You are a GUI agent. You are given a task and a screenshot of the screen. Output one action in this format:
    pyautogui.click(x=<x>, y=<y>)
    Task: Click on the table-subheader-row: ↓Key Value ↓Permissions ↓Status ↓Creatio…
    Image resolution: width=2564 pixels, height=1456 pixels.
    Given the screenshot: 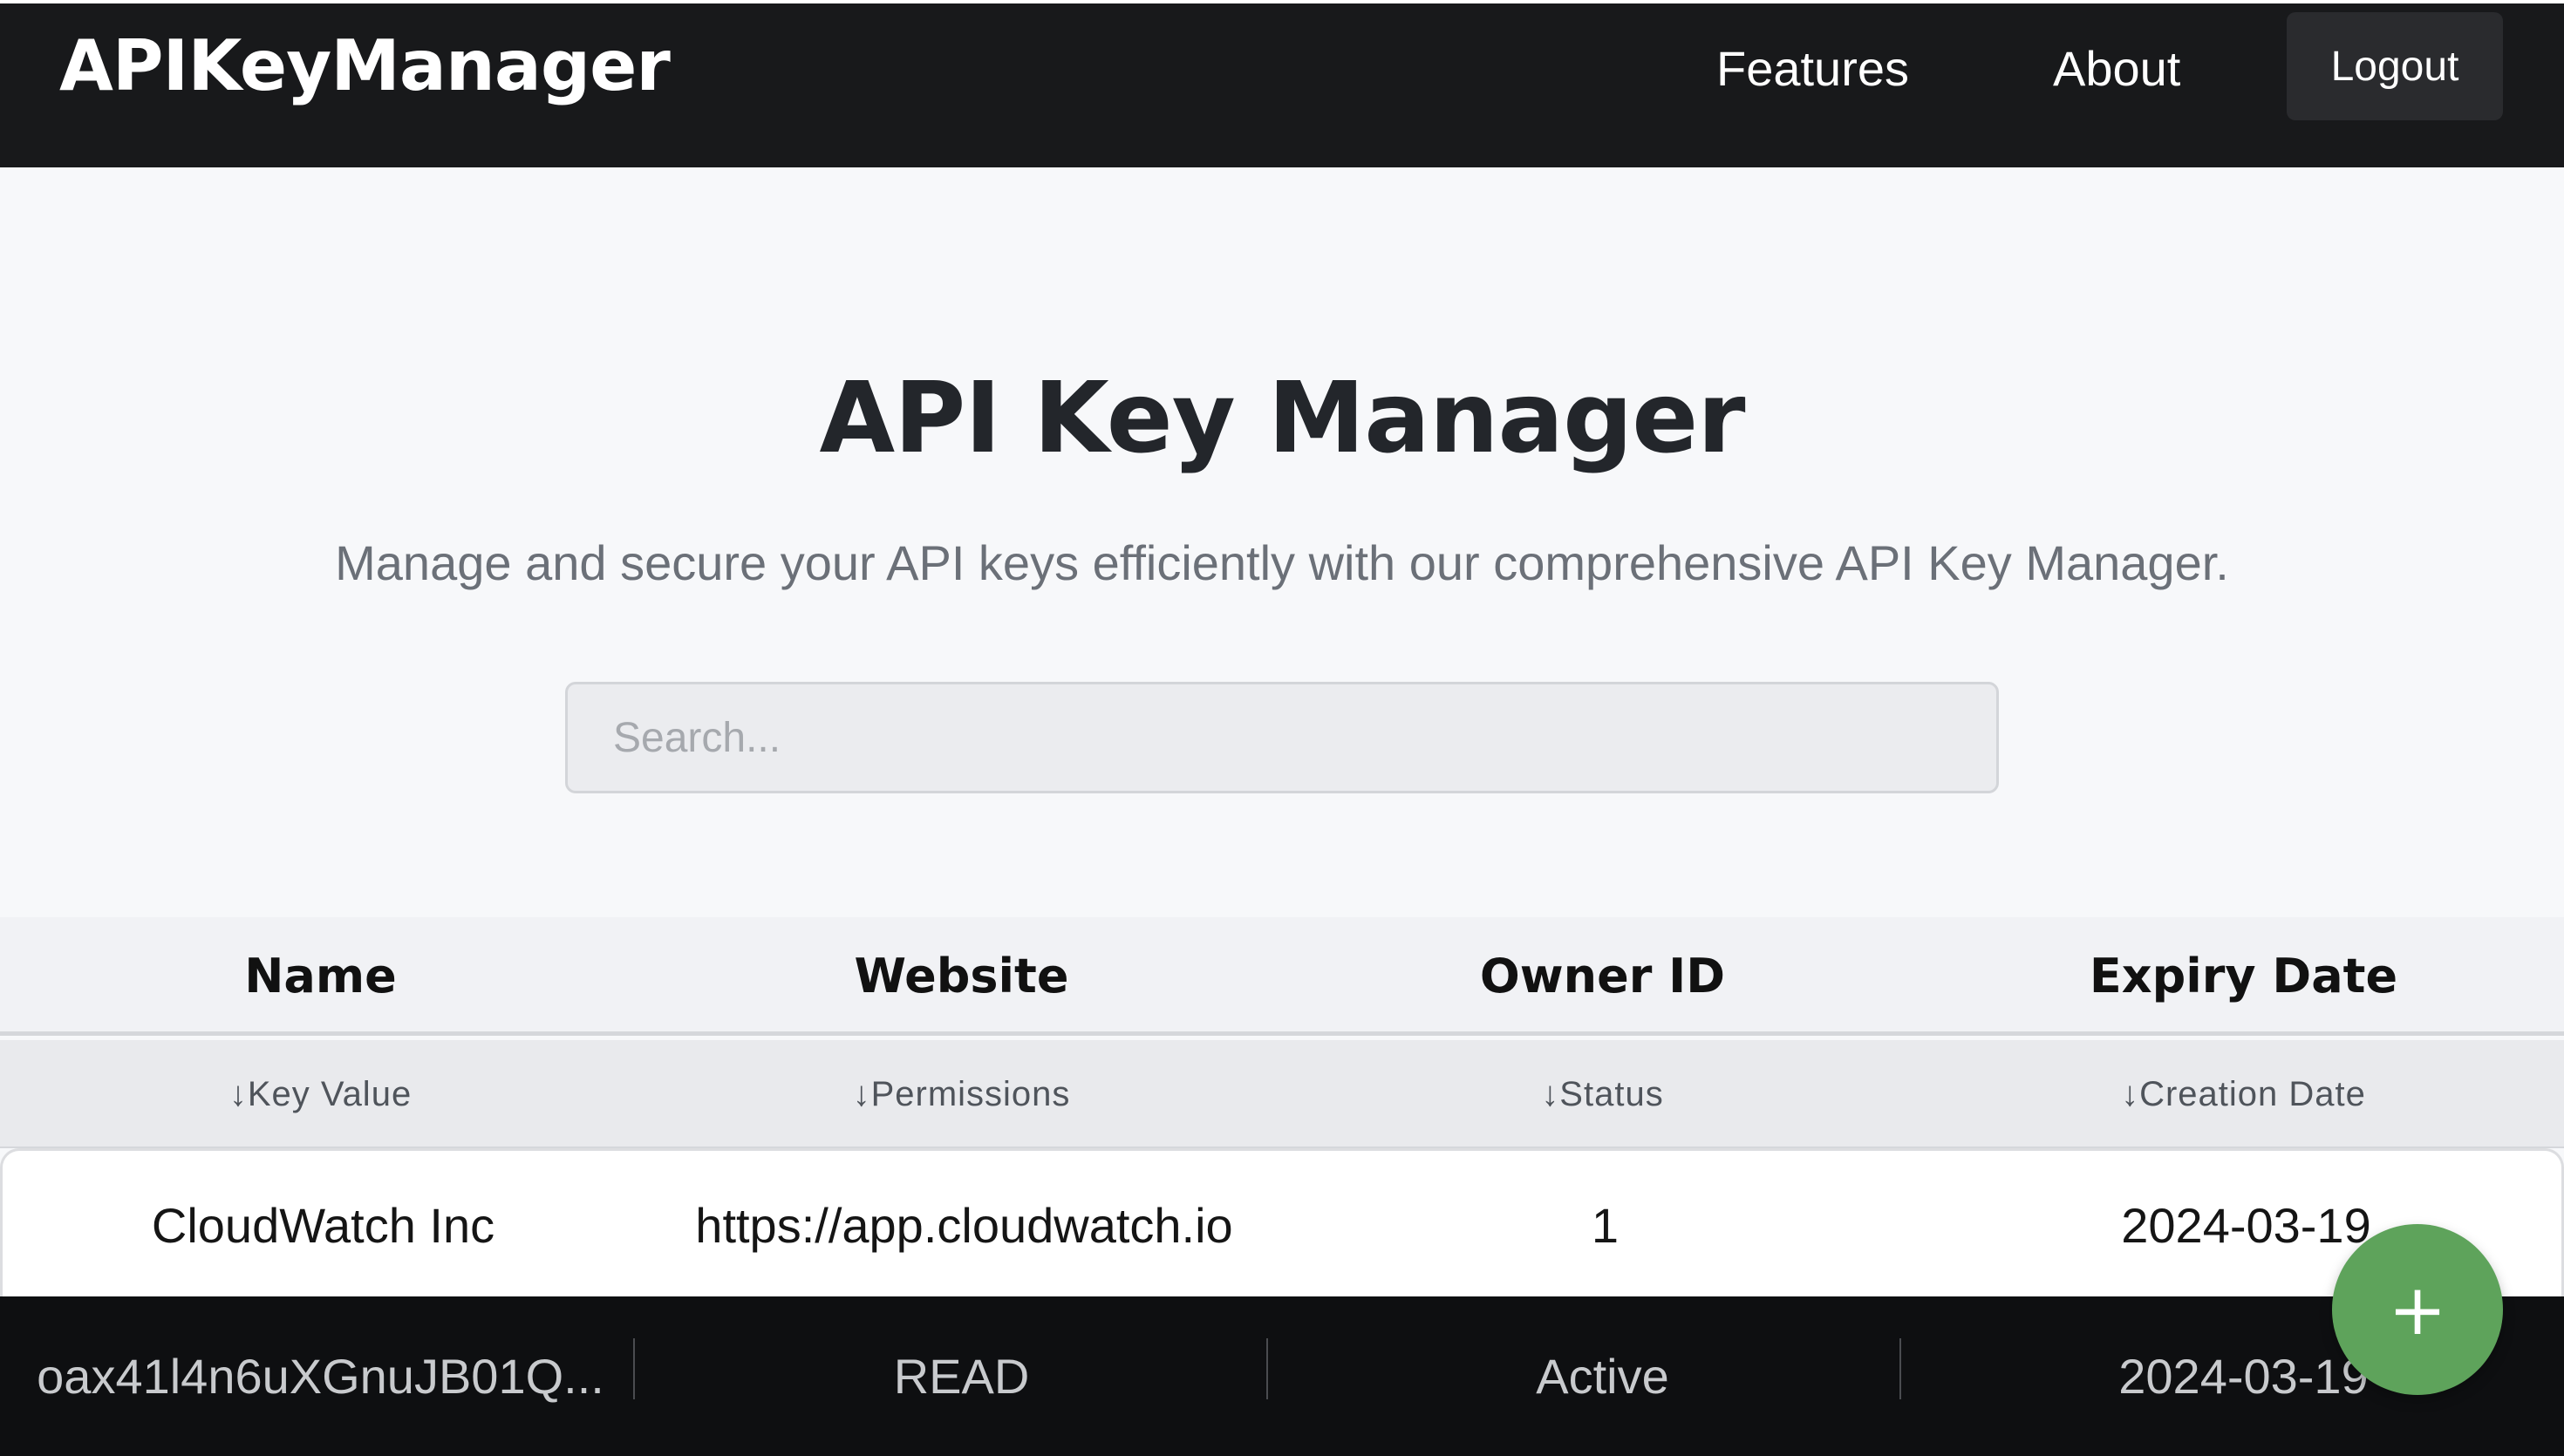 What is the action you would take?
    pyautogui.click(x=1282, y=1094)
    